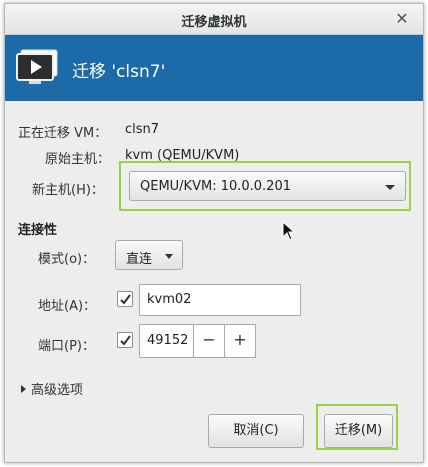 This screenshot has width=428, height=467. Describe the element at coordinates (142, 129) in the screenshot. I see `migrating-vm-value: clsn7` at that location.